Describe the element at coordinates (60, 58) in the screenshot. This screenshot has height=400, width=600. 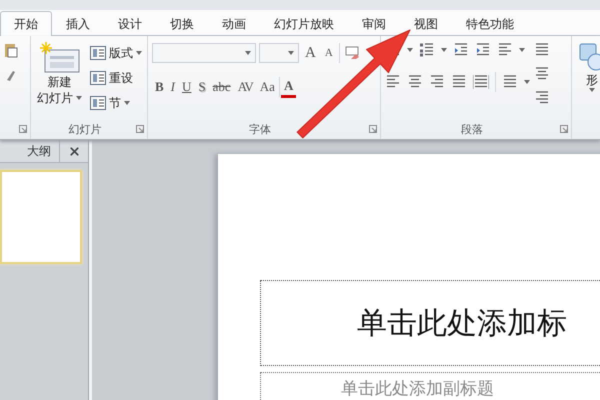
I see `new-slide-icon` at that location.